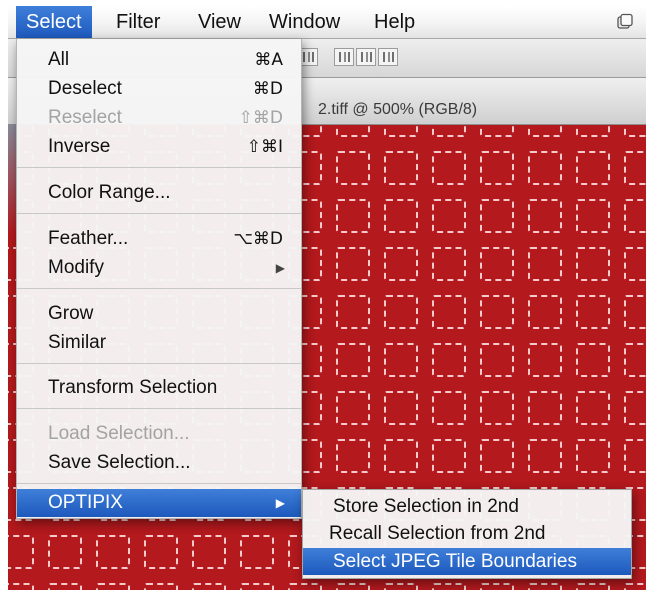 The width and height of the screenshot is (654, 592). I want to click on submenu-item-recall-selection: Recall Selection from 2nd, so click(467, 533).